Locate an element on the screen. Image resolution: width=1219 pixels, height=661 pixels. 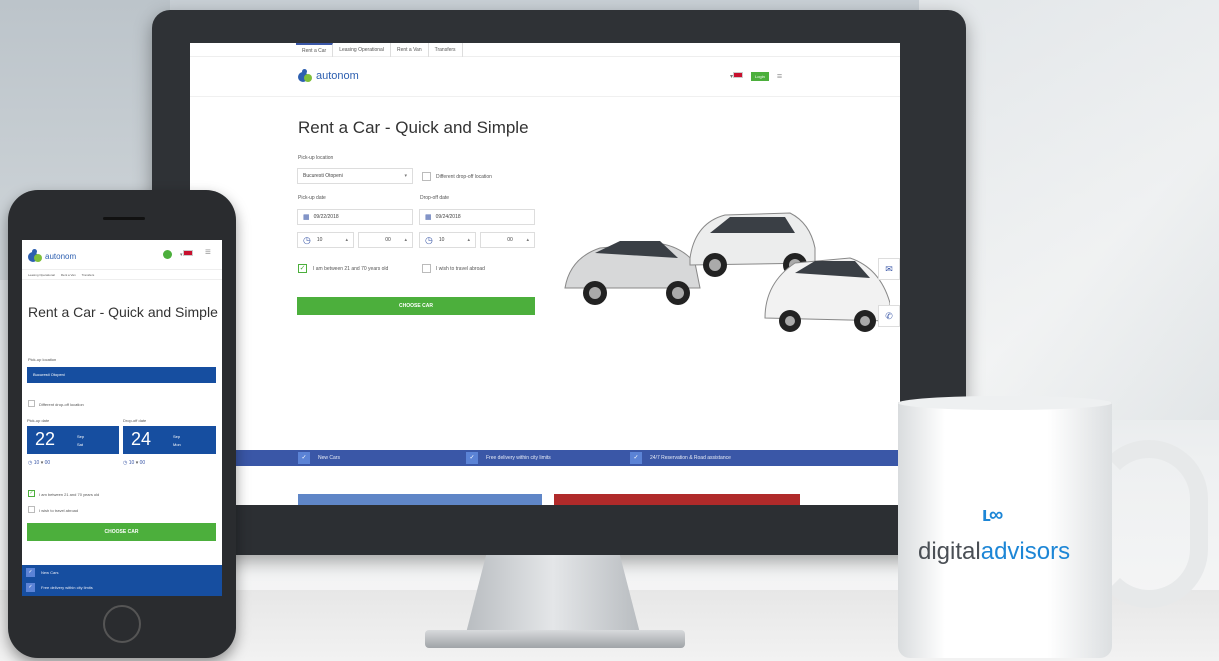
pickup-day: 22 is located at coordinates (45, 439).